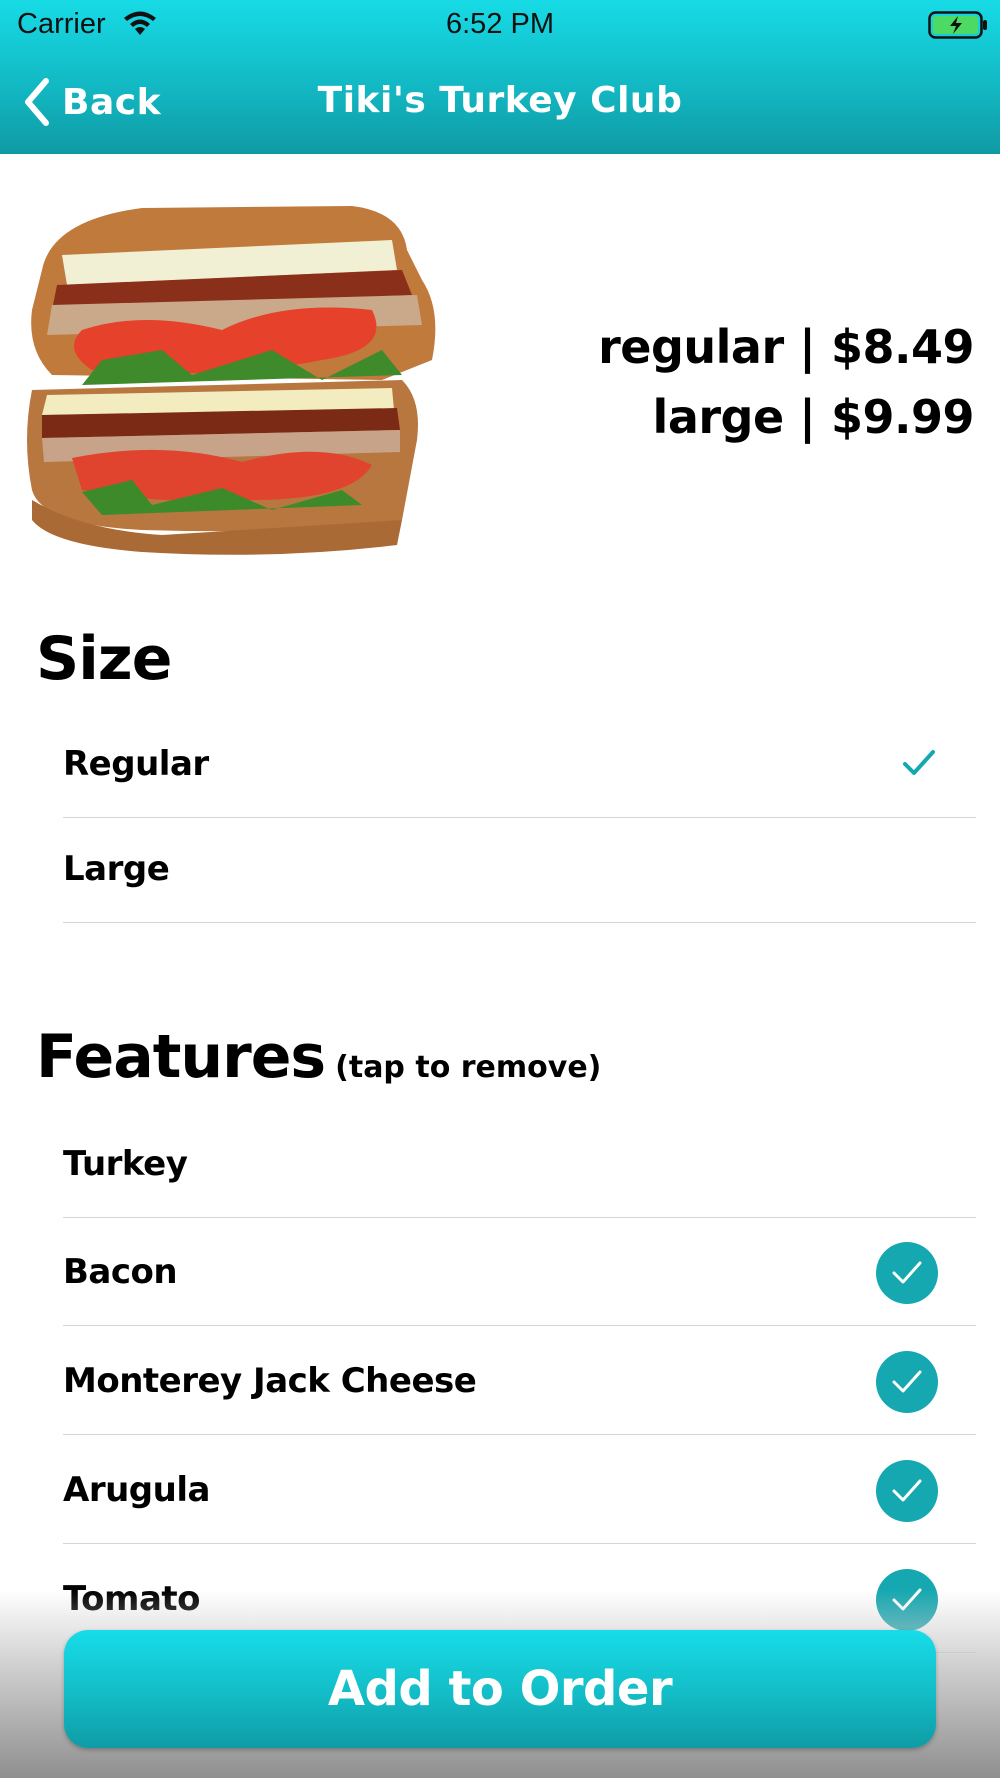 This screenshot has height=1778, width=1000. I want to click on price-list: regular | $8.49 large | $9.99, so click(786, 382).